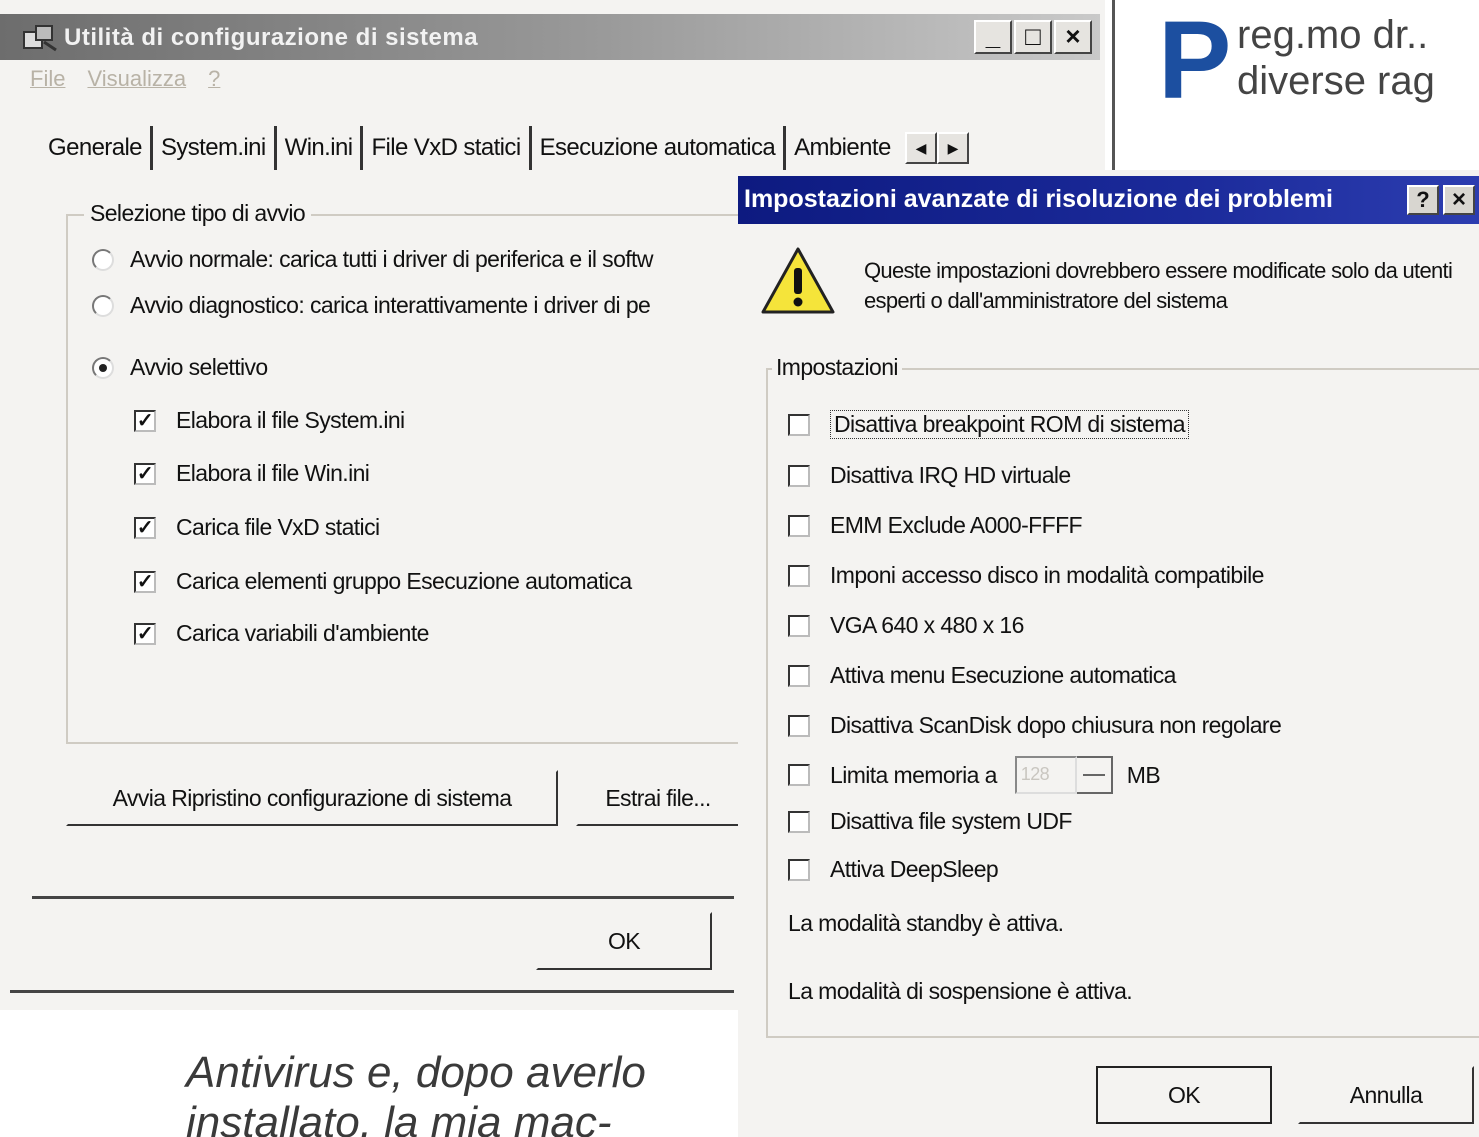  I want to click on main-window-title: Utilità di configurazione di sistema, so click(271, 37).